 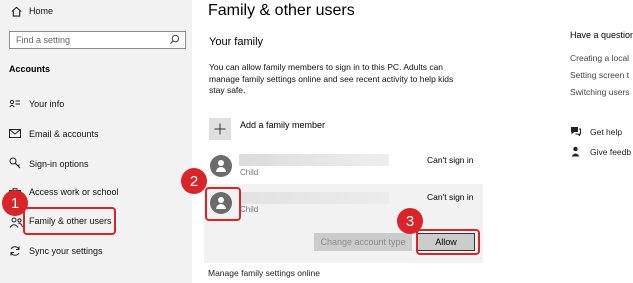 I want to click on page-title: Family & other users, so click(x=281, y=10).